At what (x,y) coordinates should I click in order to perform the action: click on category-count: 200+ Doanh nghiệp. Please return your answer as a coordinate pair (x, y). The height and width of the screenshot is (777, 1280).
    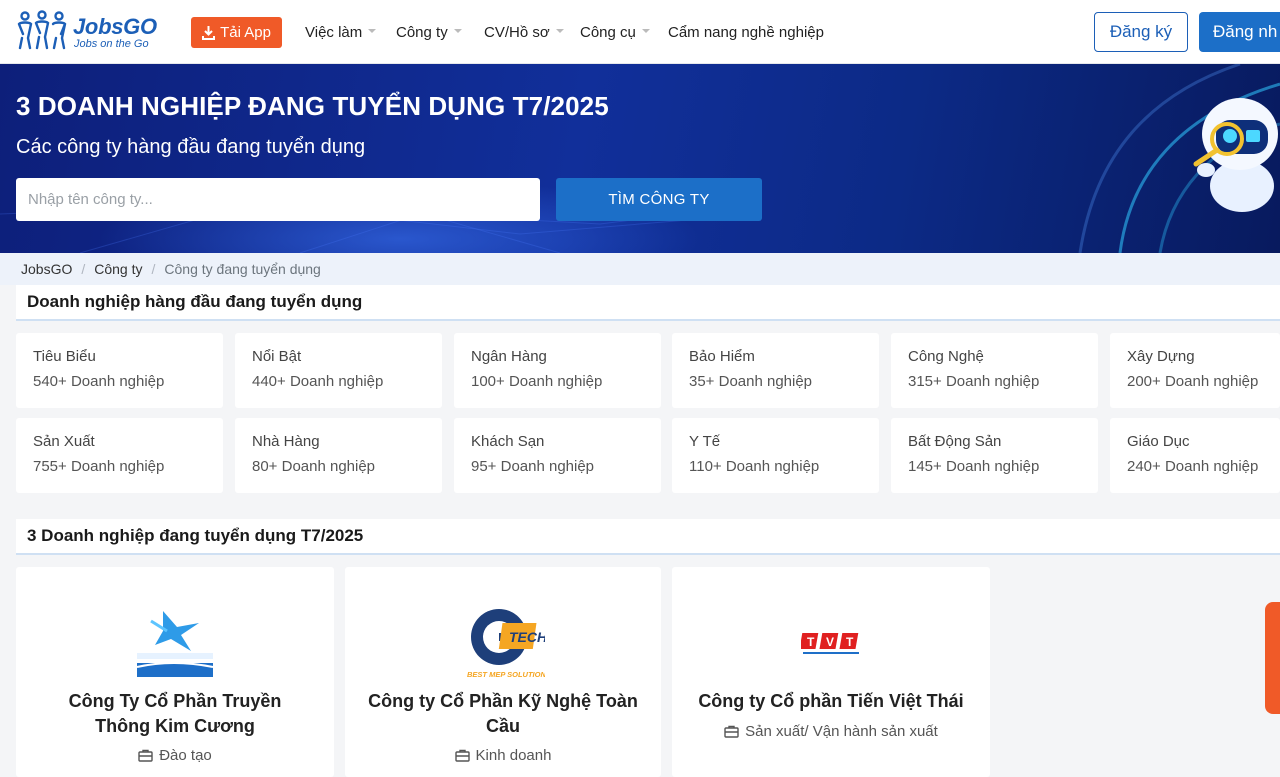
    Looking at the image, I should click on (1193, 381).